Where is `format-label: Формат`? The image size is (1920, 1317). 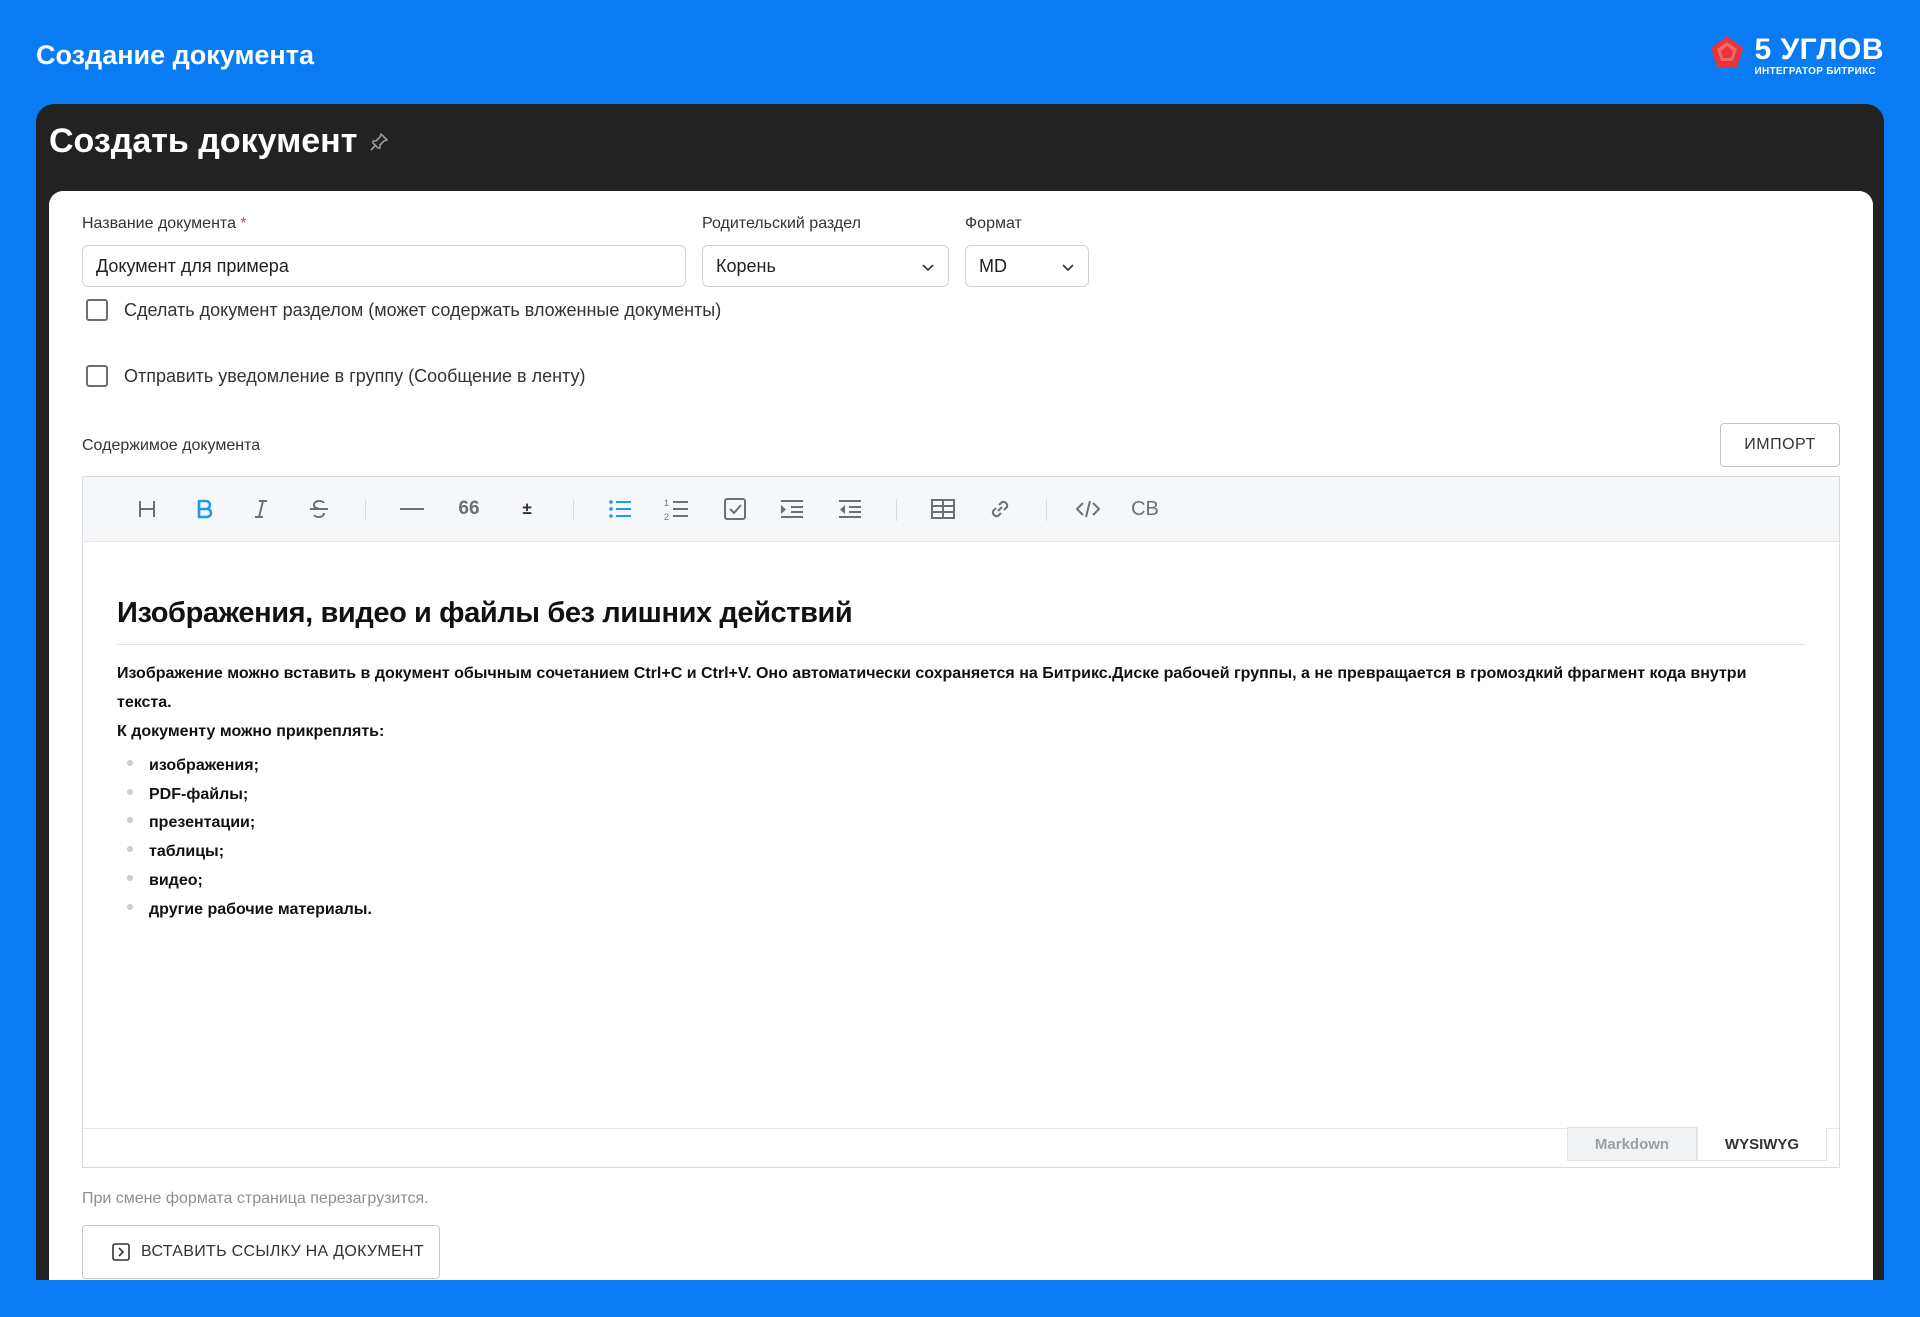 format-label: Формат is located at coordinates (993, 223).